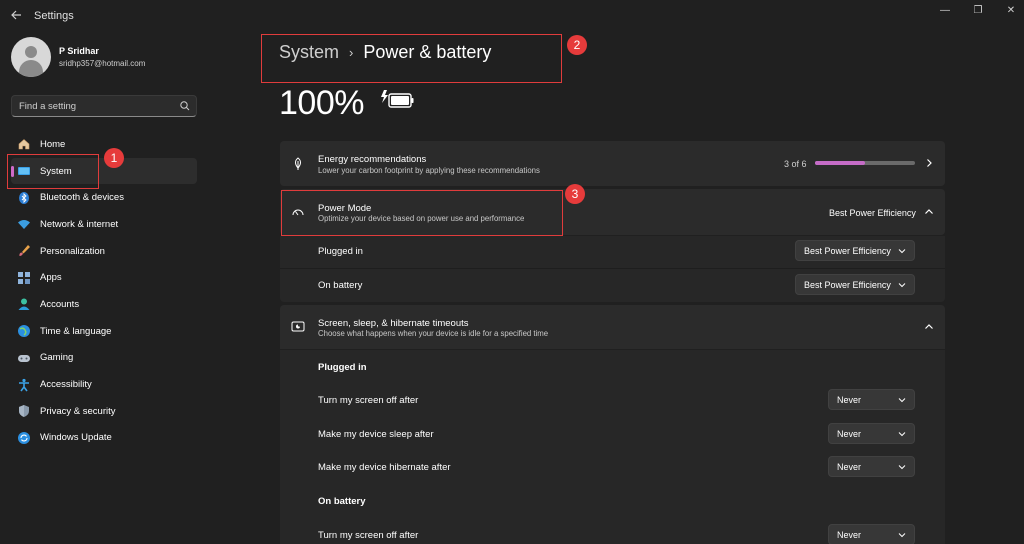  Describe the element at coordinates (24, 385) in the screenshot. I see `accessibility-icon` at that location.